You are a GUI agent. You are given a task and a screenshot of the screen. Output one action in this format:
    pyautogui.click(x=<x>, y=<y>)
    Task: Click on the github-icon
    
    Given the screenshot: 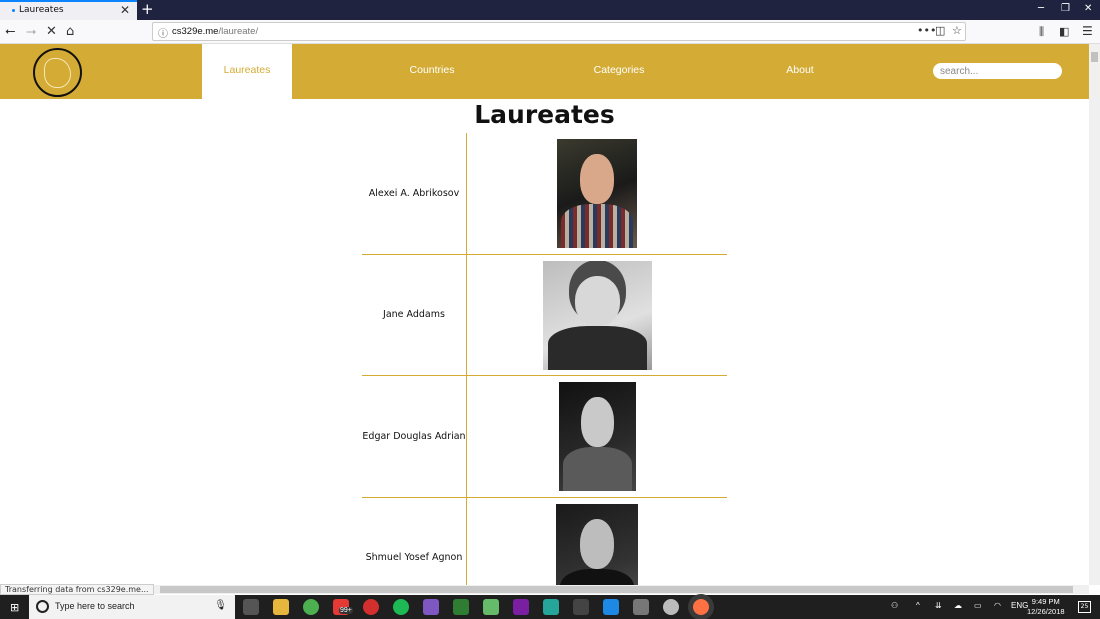 What is the action you would take?
    pyautogui.click(x=671, y=607)
    